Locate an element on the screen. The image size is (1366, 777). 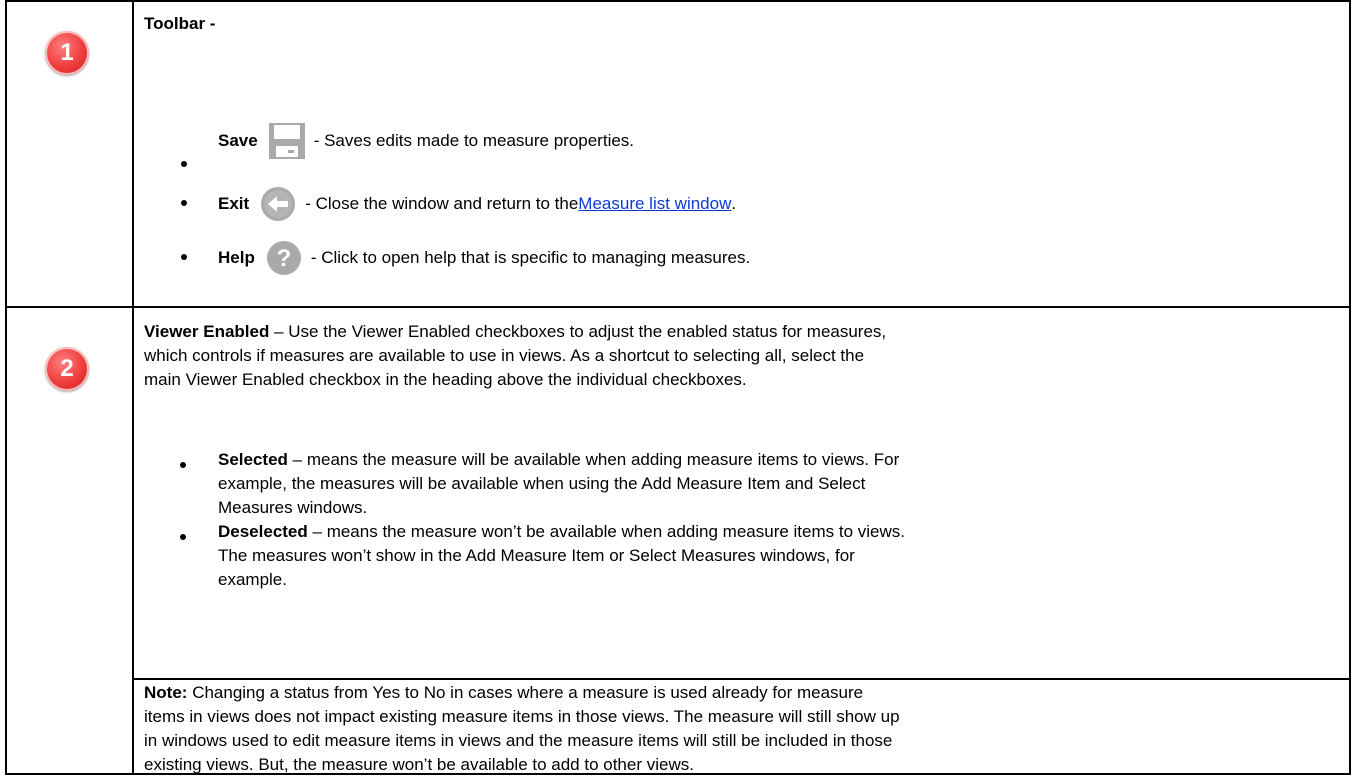
exit-label: Exit is located at coordinates (234, 203).